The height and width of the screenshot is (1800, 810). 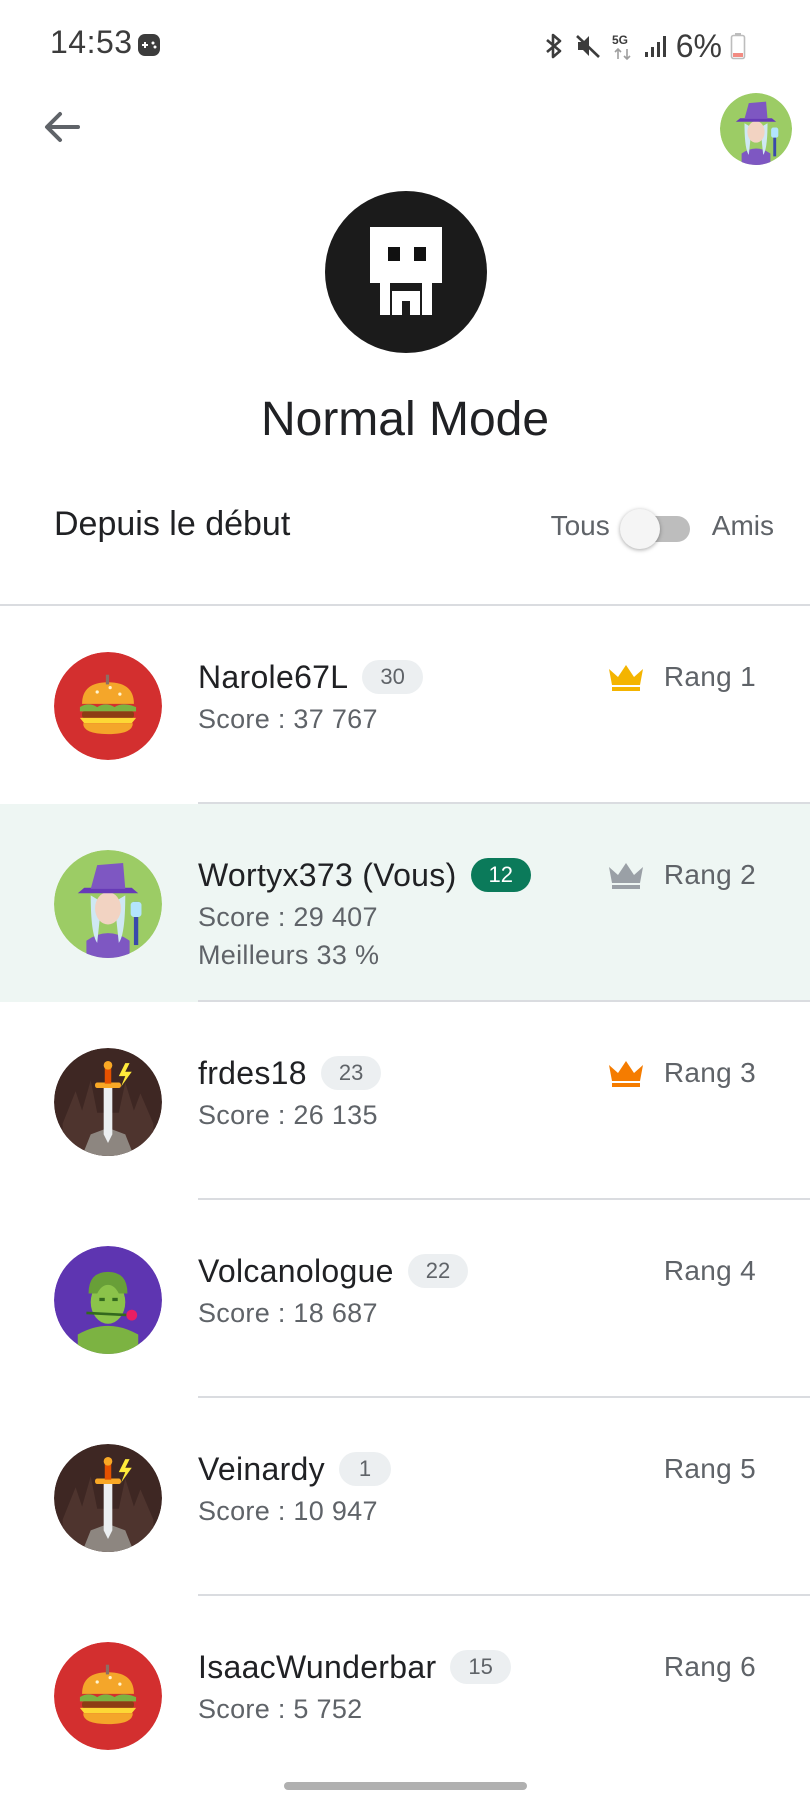 I want to click on player-name: Veinardy, so click(x=261, y=1468).